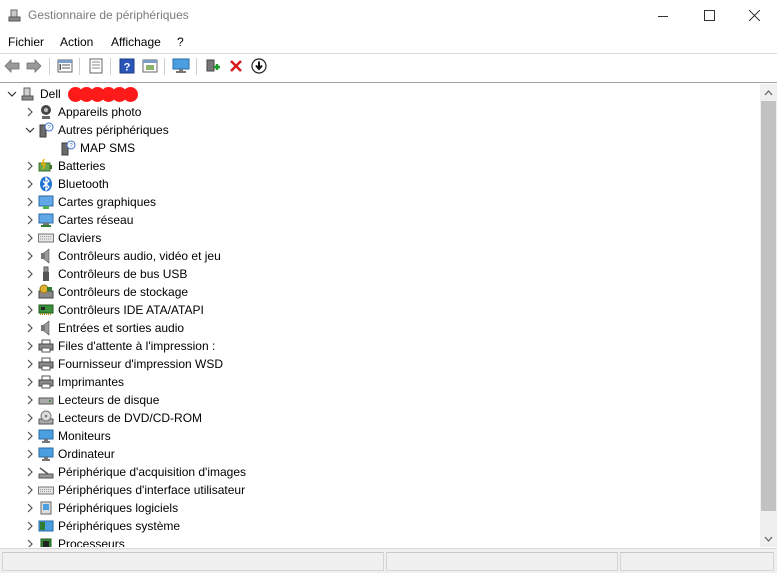 The width and height of the screenshot is (777, 573). Describe the element at coordinates (46, 220) in the screenshot. I see `network-card-icon` at that location.